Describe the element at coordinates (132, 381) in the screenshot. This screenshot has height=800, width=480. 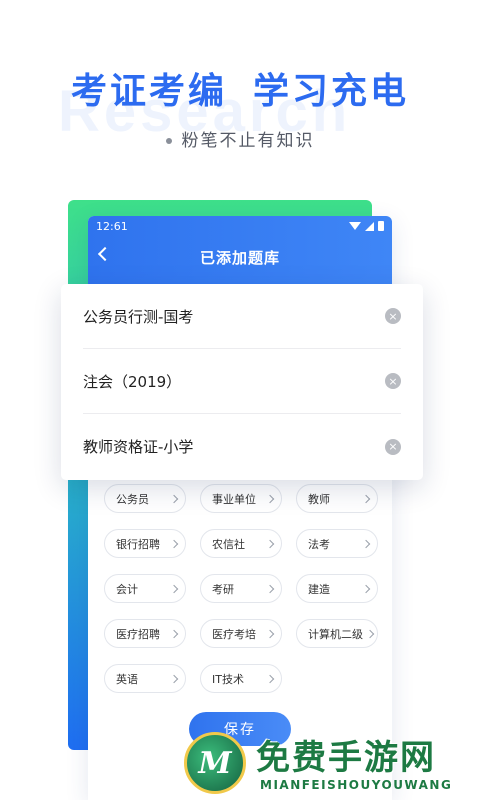
I see `added-bank-label: 注会（2019）` at that location.